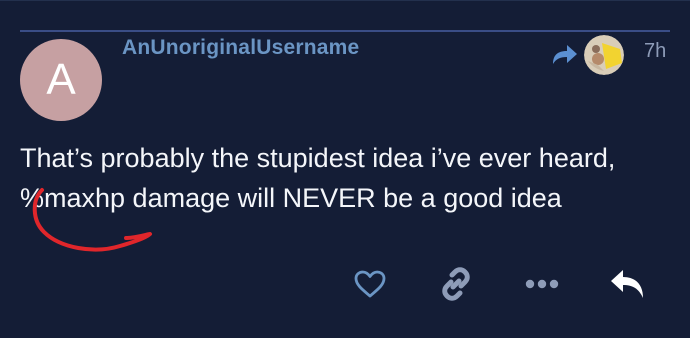 This screenshot has width=690, height=338. Describe the element at coordinates (604, 55) in the screenshot. I see `reply-to-avatar` at that location.